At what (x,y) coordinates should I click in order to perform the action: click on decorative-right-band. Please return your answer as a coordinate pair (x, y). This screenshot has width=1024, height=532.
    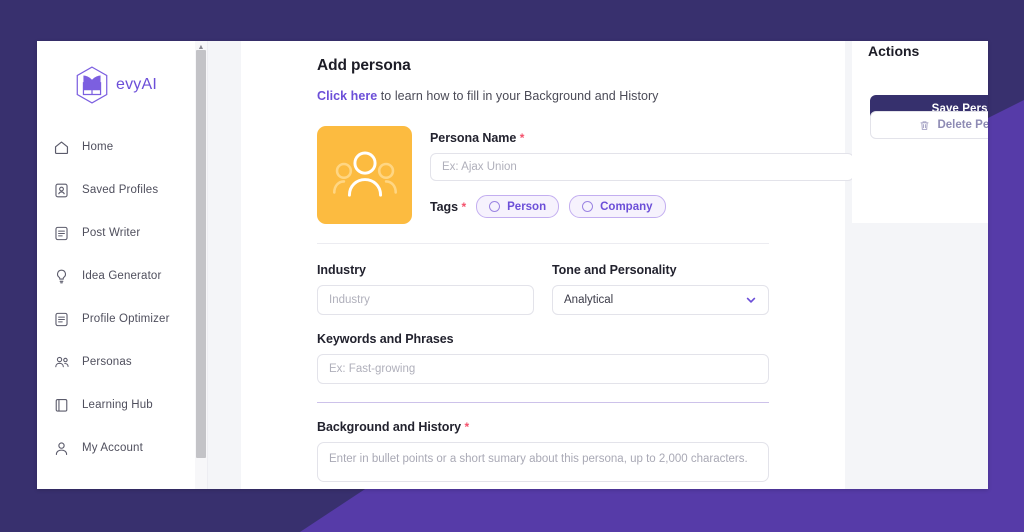
    Looking at the image, I should click on (1006, 316).